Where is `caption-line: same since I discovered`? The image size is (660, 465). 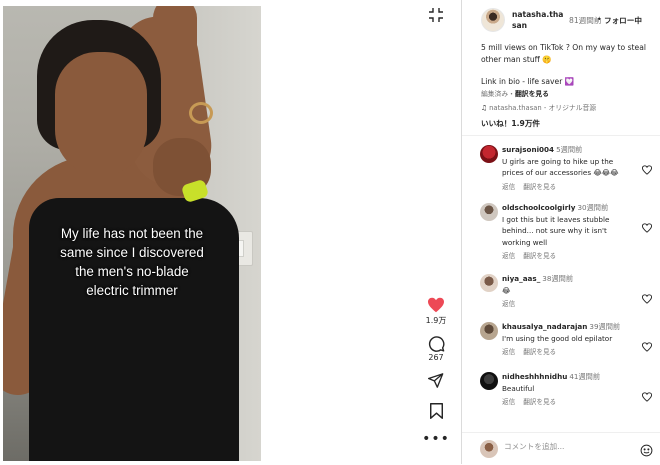
caption-line: same since I discovered is located at coordinates (132, 252).